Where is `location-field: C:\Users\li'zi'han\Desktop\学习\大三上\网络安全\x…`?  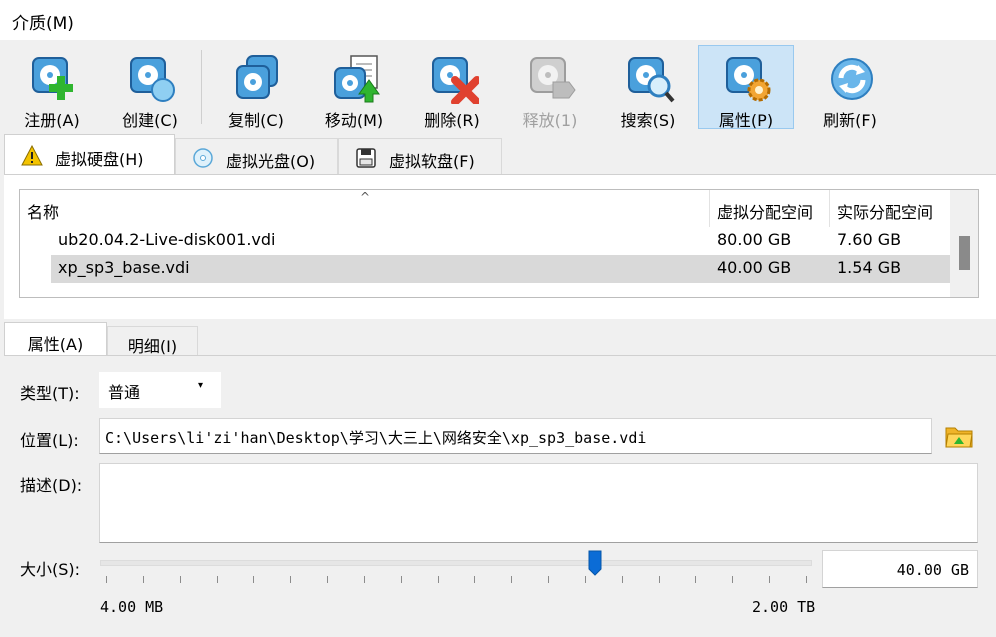
location-field: C:\Users\li'zi'han\Desktop\学习\大三上\网络安全\x… is located at coordinates (515, 436).